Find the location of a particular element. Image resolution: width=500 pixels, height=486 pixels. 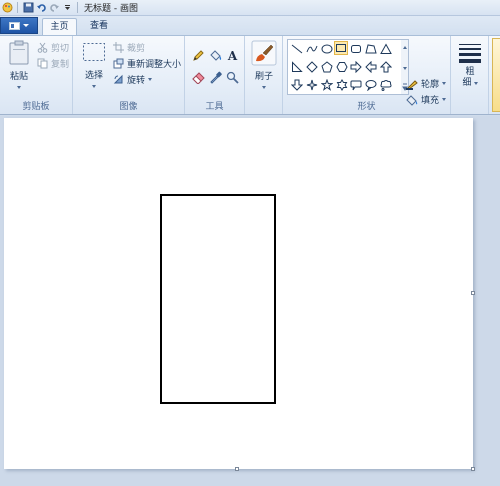

star-four-shape-icon is located at coordinates (312, 85).